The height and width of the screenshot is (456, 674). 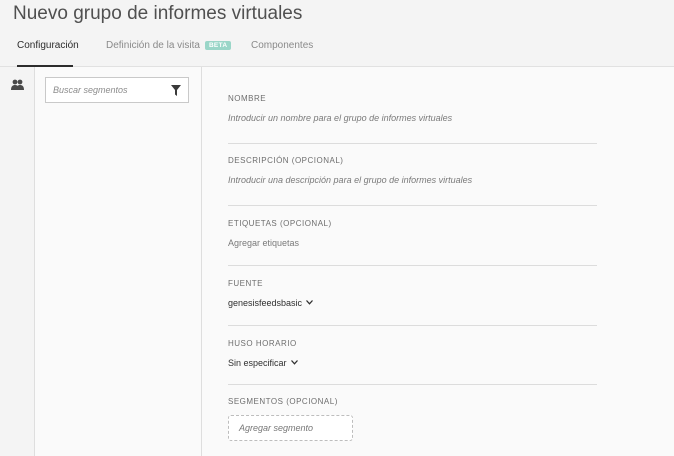 I want to click on name-label: NOMBRE, so click(x=247, y=98).